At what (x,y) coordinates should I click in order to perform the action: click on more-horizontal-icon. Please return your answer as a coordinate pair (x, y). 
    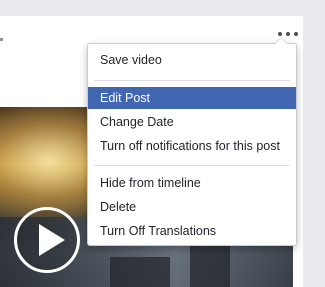
    Looking at the image, I should click on (280, 34).